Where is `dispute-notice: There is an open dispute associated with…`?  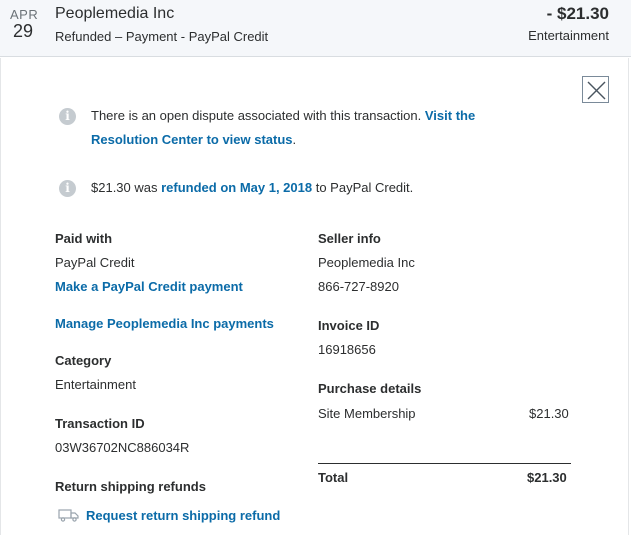
dispute-notice: There is an open dispute associated with… is located at coordinates (311, 128).